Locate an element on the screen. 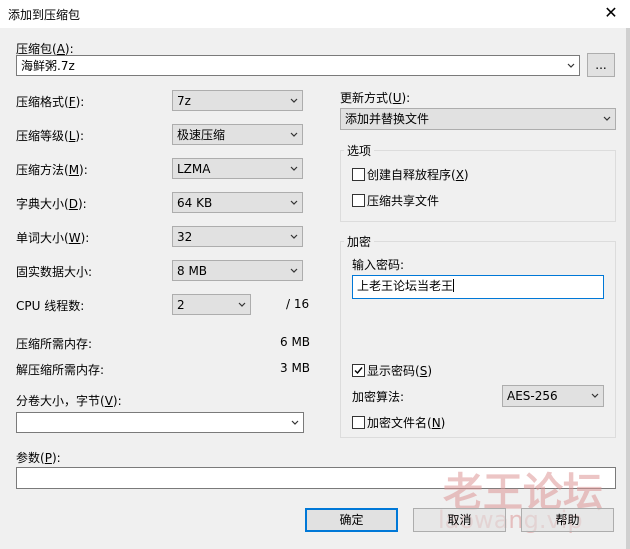 Image resolution: width=630 pixels, height=549 pixels. solid-select: 8 MB is located at coordinates (237, 270).